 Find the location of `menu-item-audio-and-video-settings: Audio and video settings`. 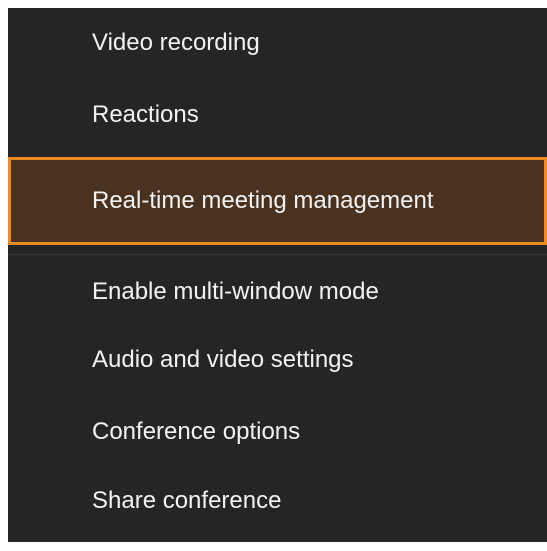

menu-item-audio-and-video-settings: Audio and video settings is located at coordinates (277, 360).